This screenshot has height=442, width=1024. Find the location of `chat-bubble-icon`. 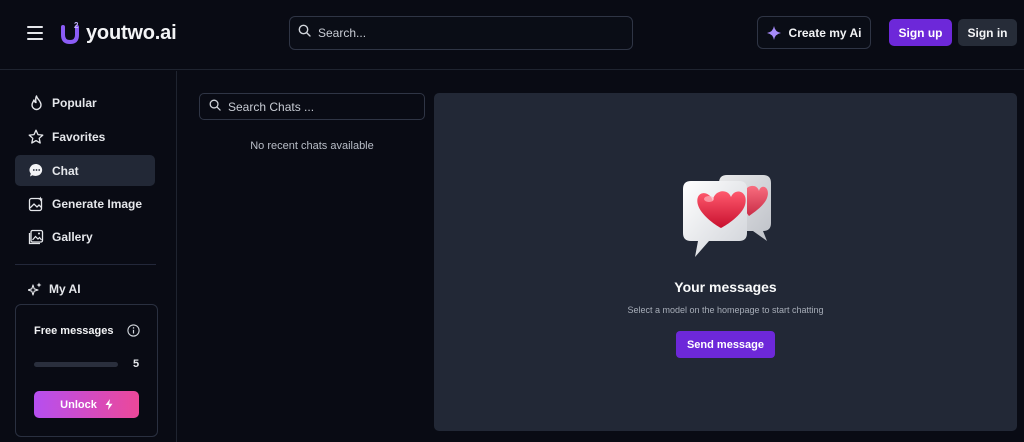

chat-bubble-icon is located at coordinates (36, 171).